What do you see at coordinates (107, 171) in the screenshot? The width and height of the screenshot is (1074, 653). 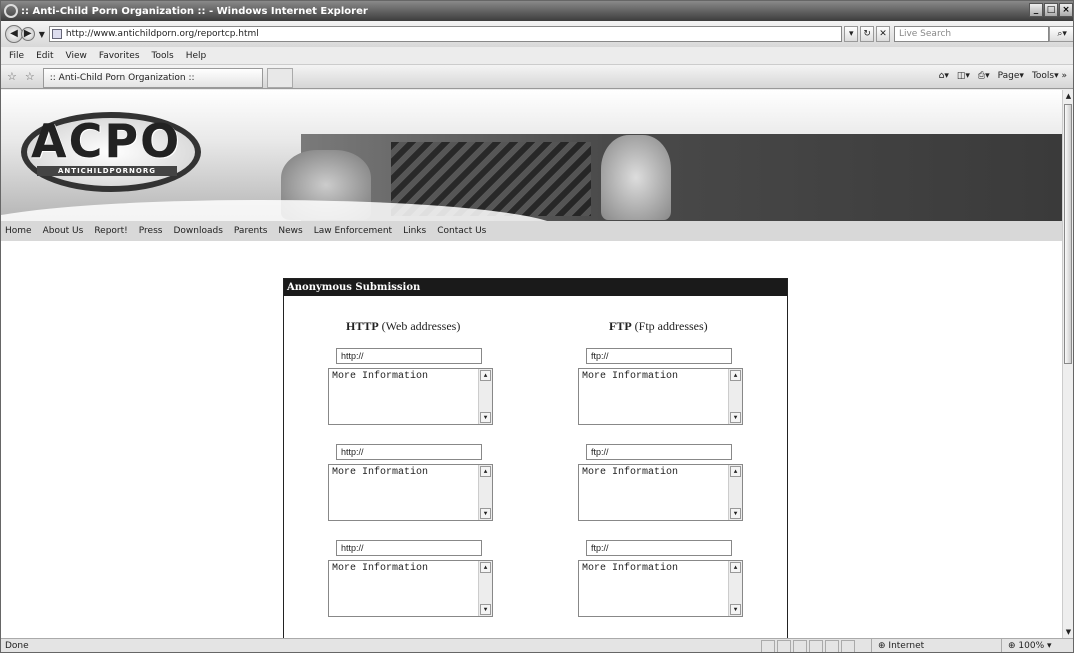 I see `logo-subtitle: ANTICHILDPORNORG` at bounding box center [107, 171].